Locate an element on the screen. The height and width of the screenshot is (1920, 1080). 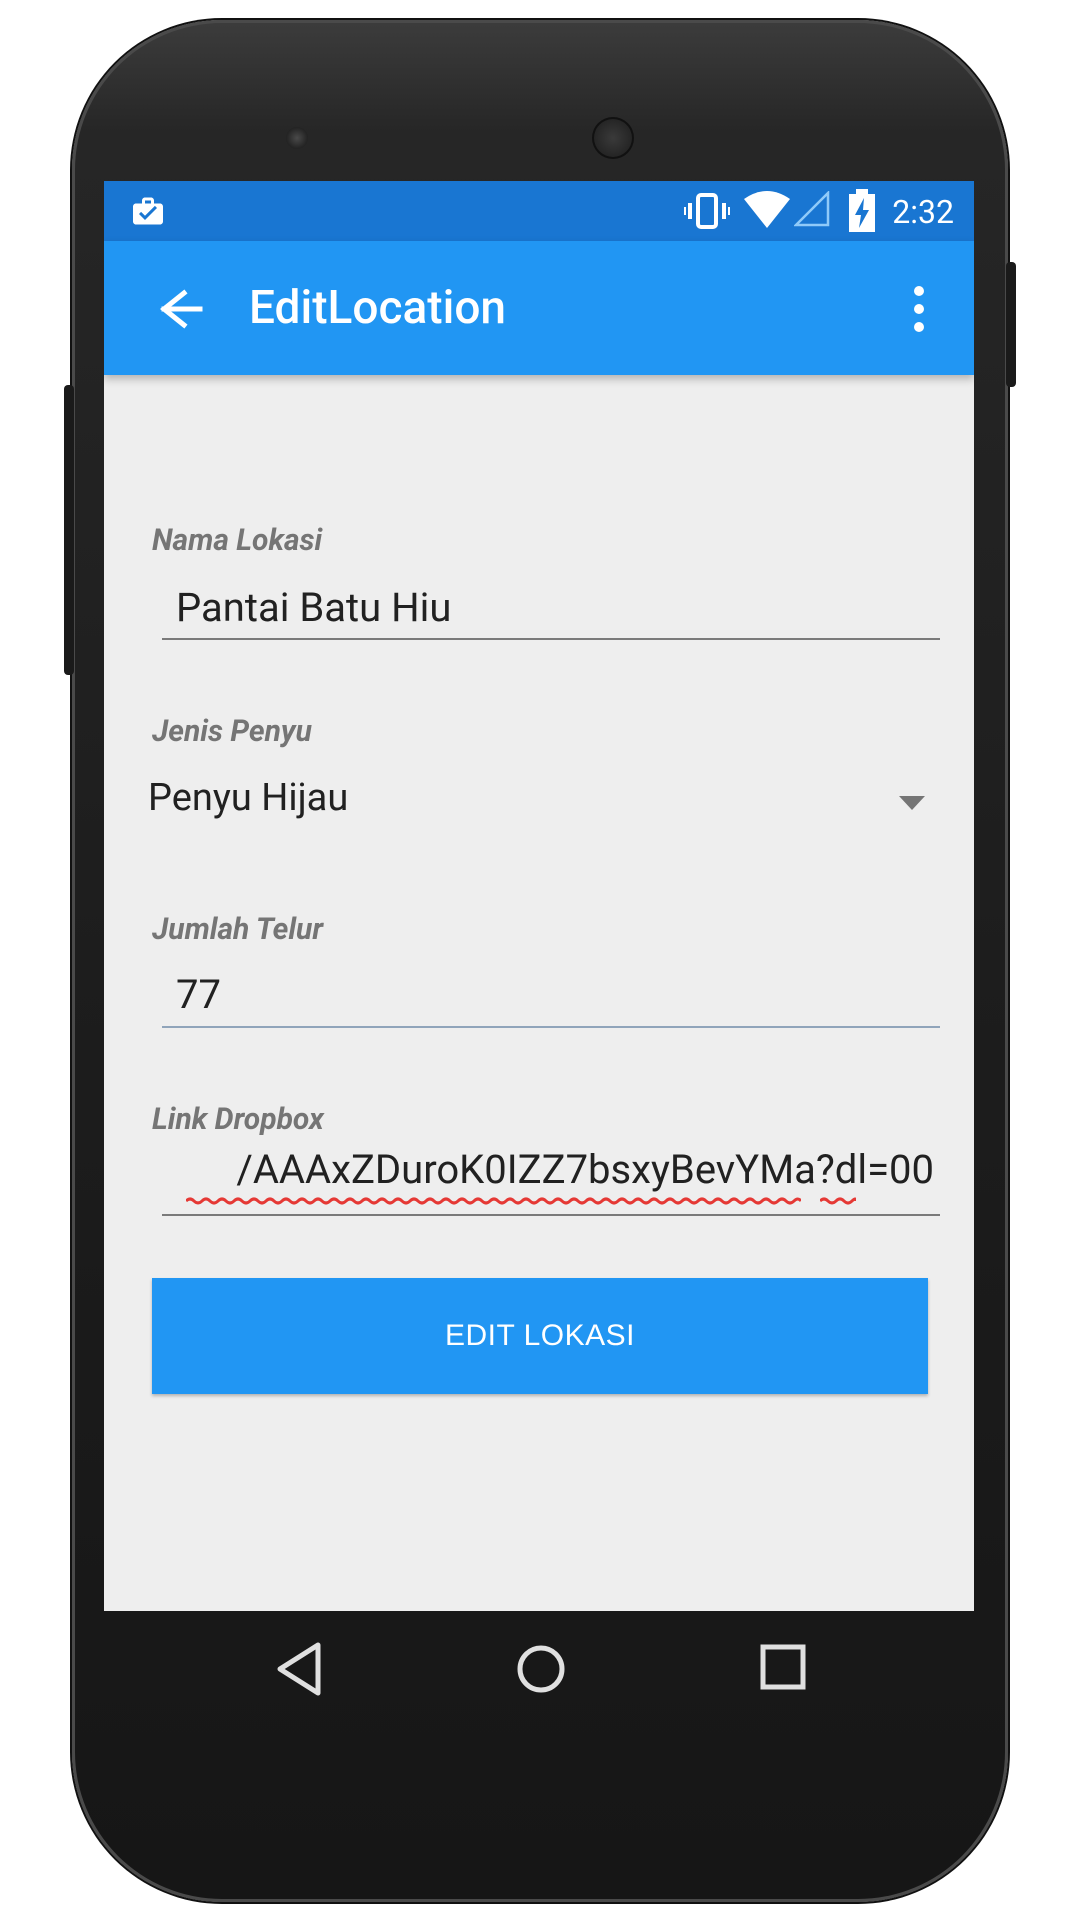
nama-lokasi-input: Pantai Batu Hiu is located at coordinates (313, 607).